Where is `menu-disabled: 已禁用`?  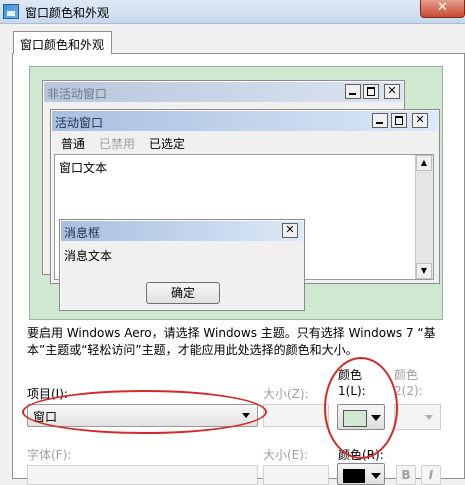
menu-disabled: 已禁用 is located at coordinates (117, 144).